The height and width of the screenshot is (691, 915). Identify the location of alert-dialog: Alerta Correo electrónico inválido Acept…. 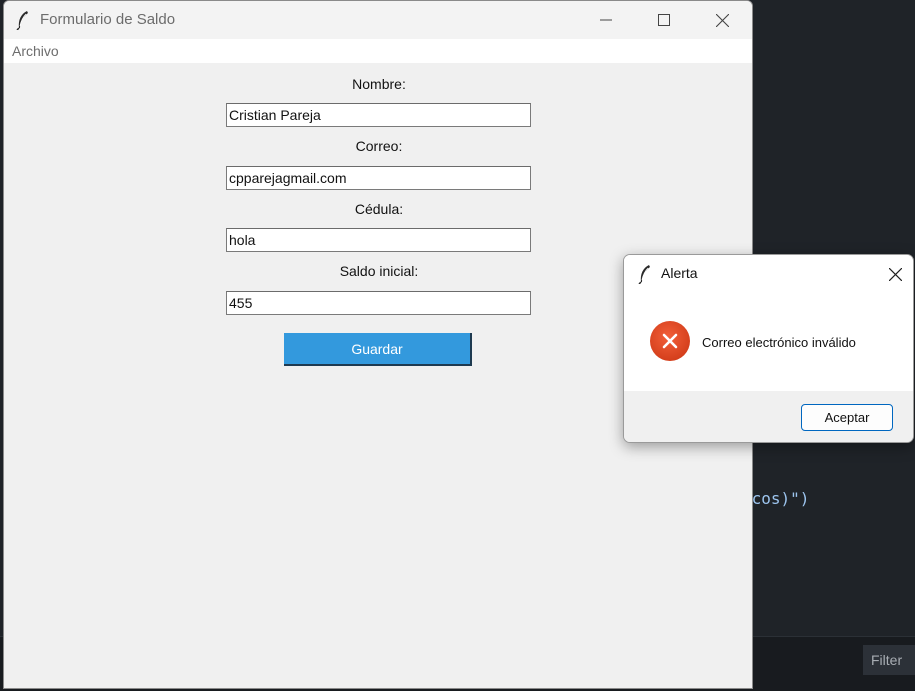
(768, 348).